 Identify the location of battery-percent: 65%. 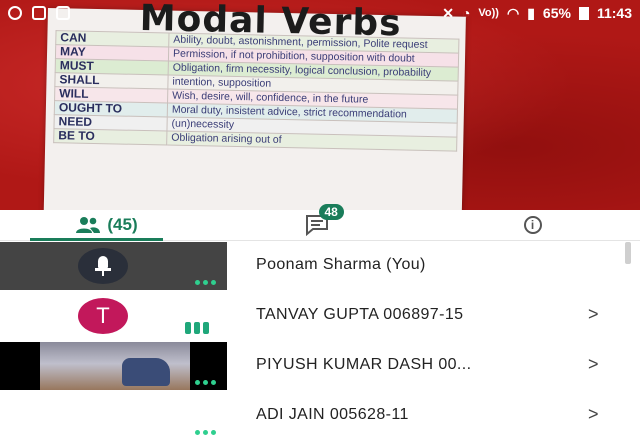
(556, 13).